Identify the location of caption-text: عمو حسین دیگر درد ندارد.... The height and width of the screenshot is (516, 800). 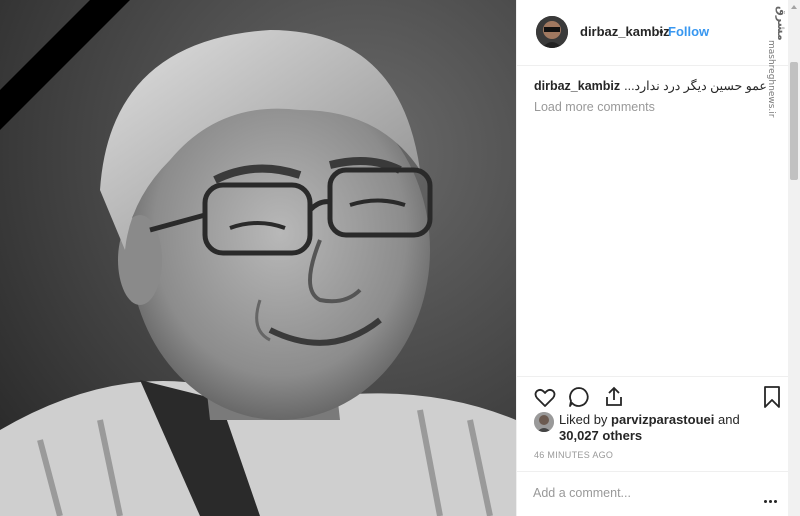
(695, 86).